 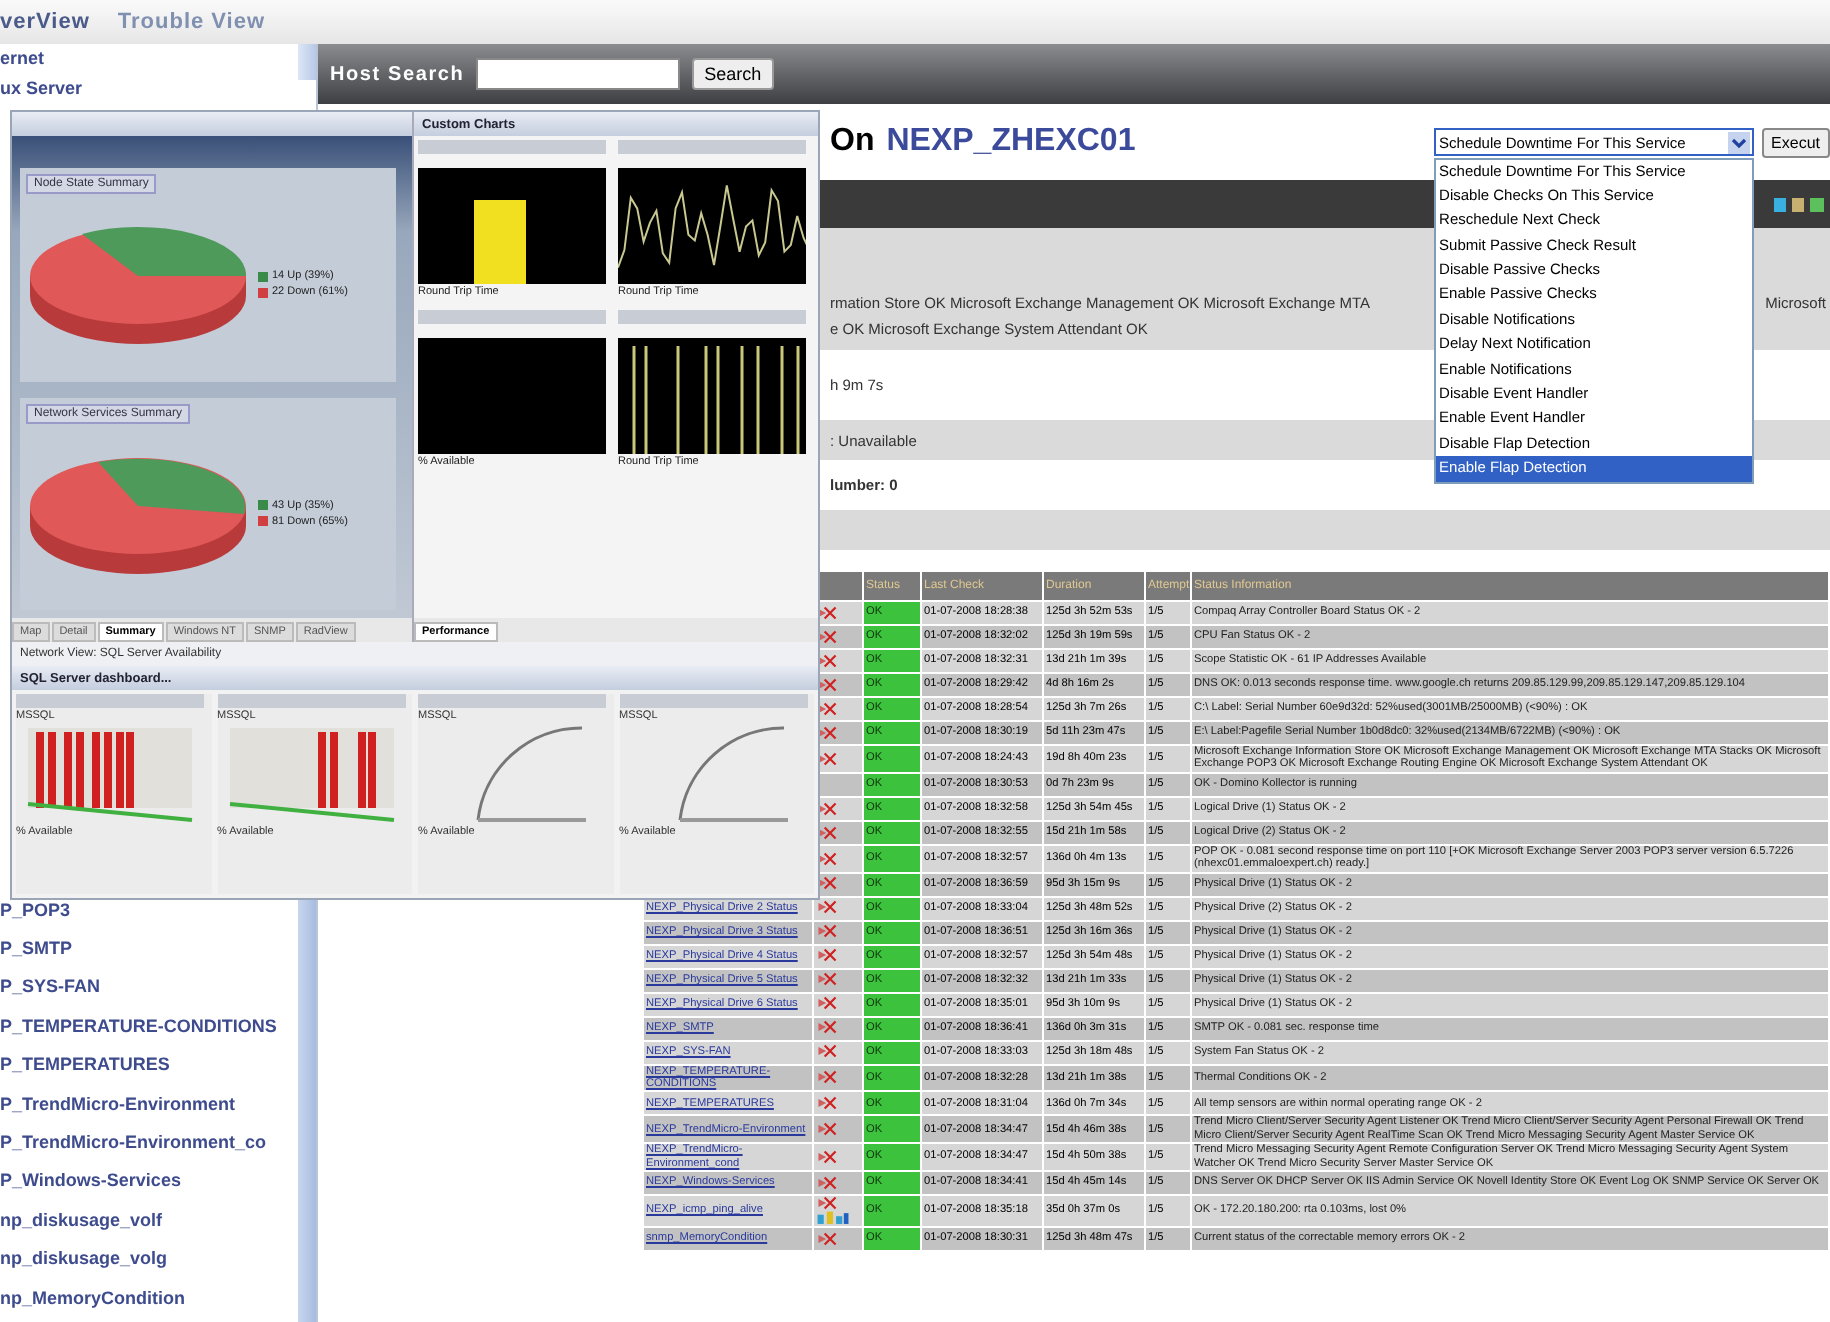 What do you see at coordinates (1795, 142) in the screenshot?
I see `execute-button: Execut` at bounding box center [1795, 142].